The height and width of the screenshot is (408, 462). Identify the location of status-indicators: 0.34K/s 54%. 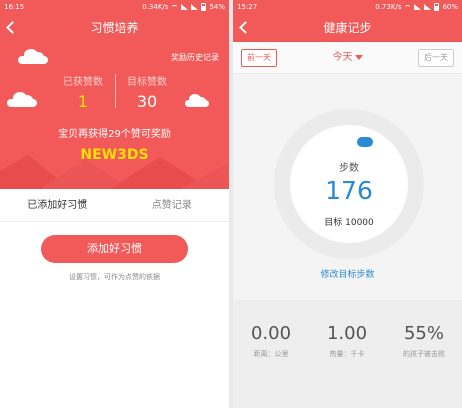
(183, 7).